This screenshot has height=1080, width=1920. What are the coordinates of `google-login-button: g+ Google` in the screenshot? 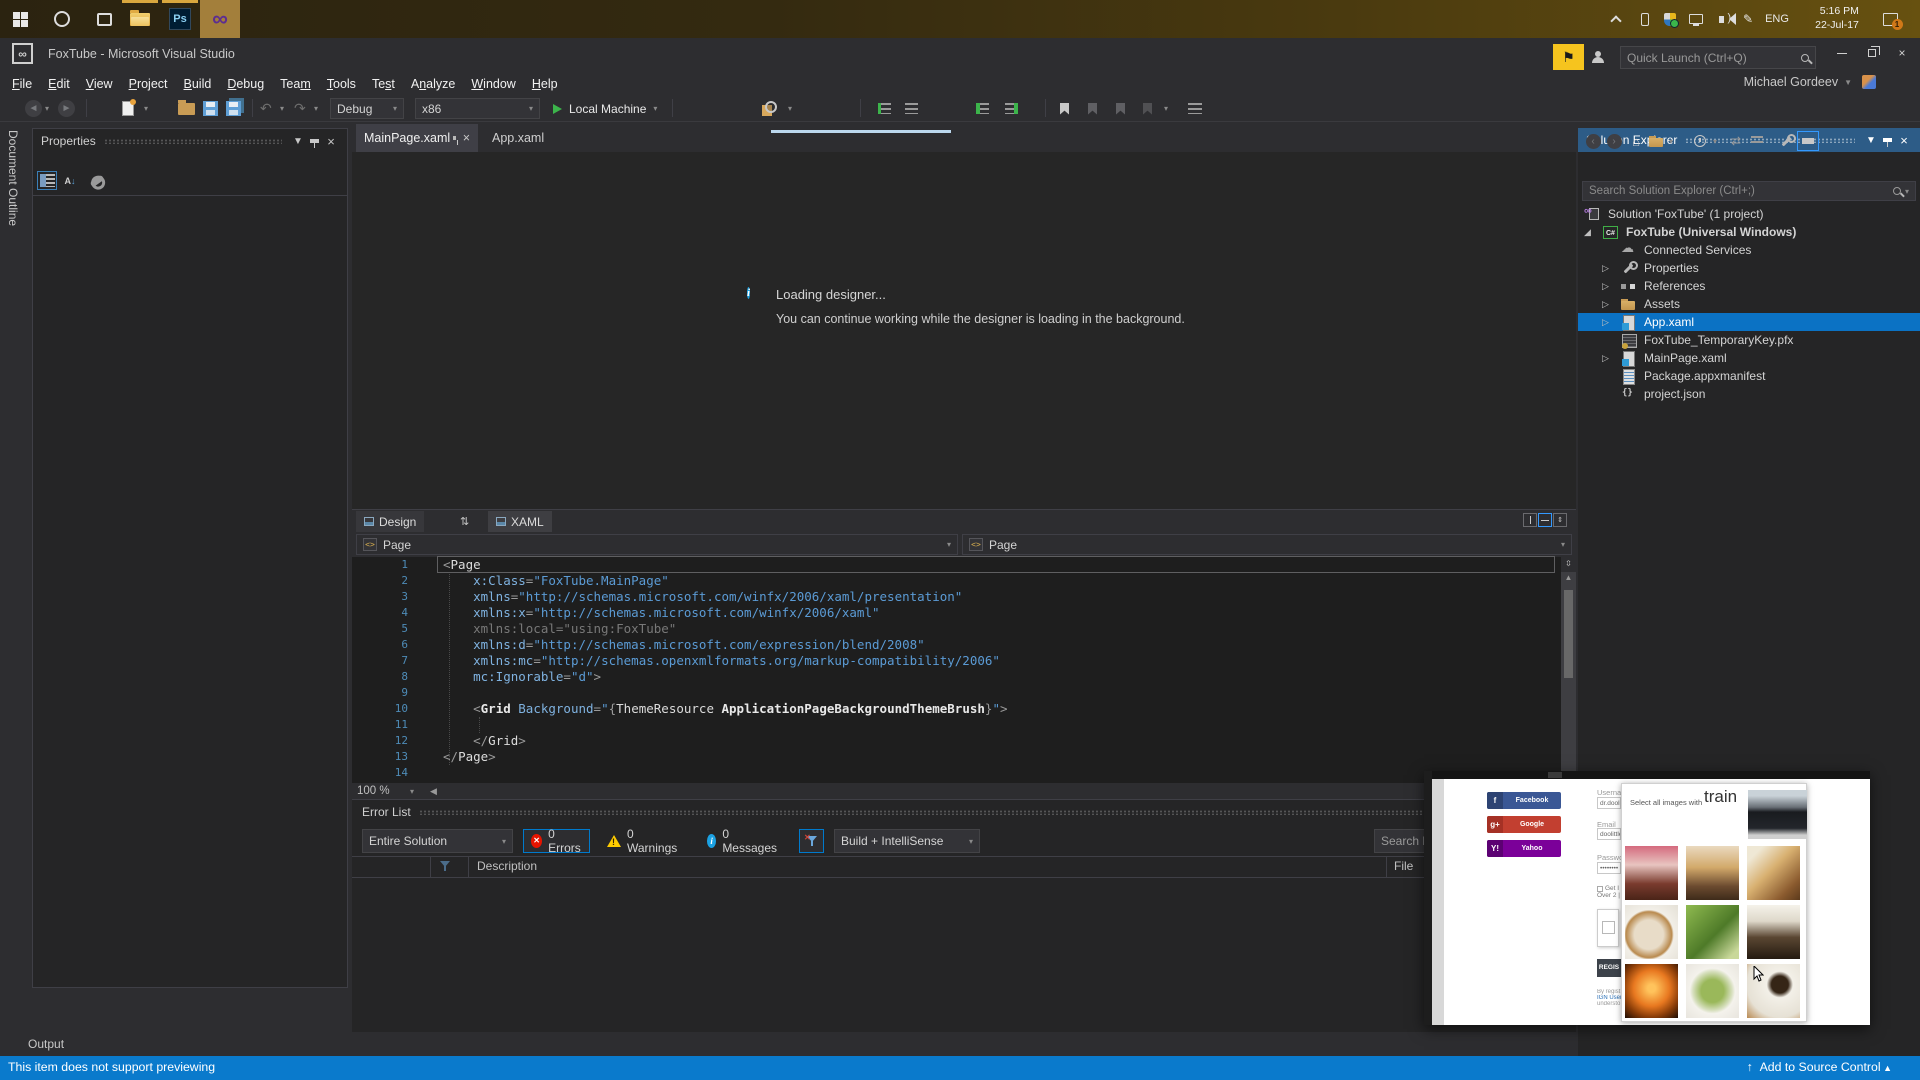 It's located at (1524, 824).